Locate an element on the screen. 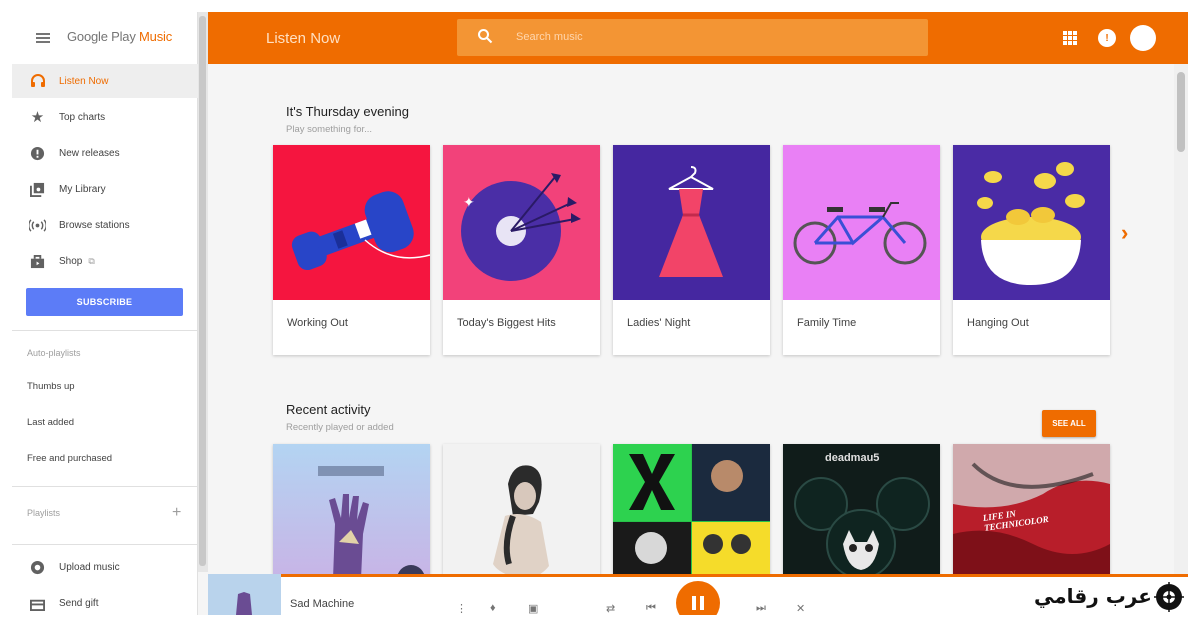 This screenshot has width=1200, height=628. now-playing-artwork is located at coordinates (244, 594).